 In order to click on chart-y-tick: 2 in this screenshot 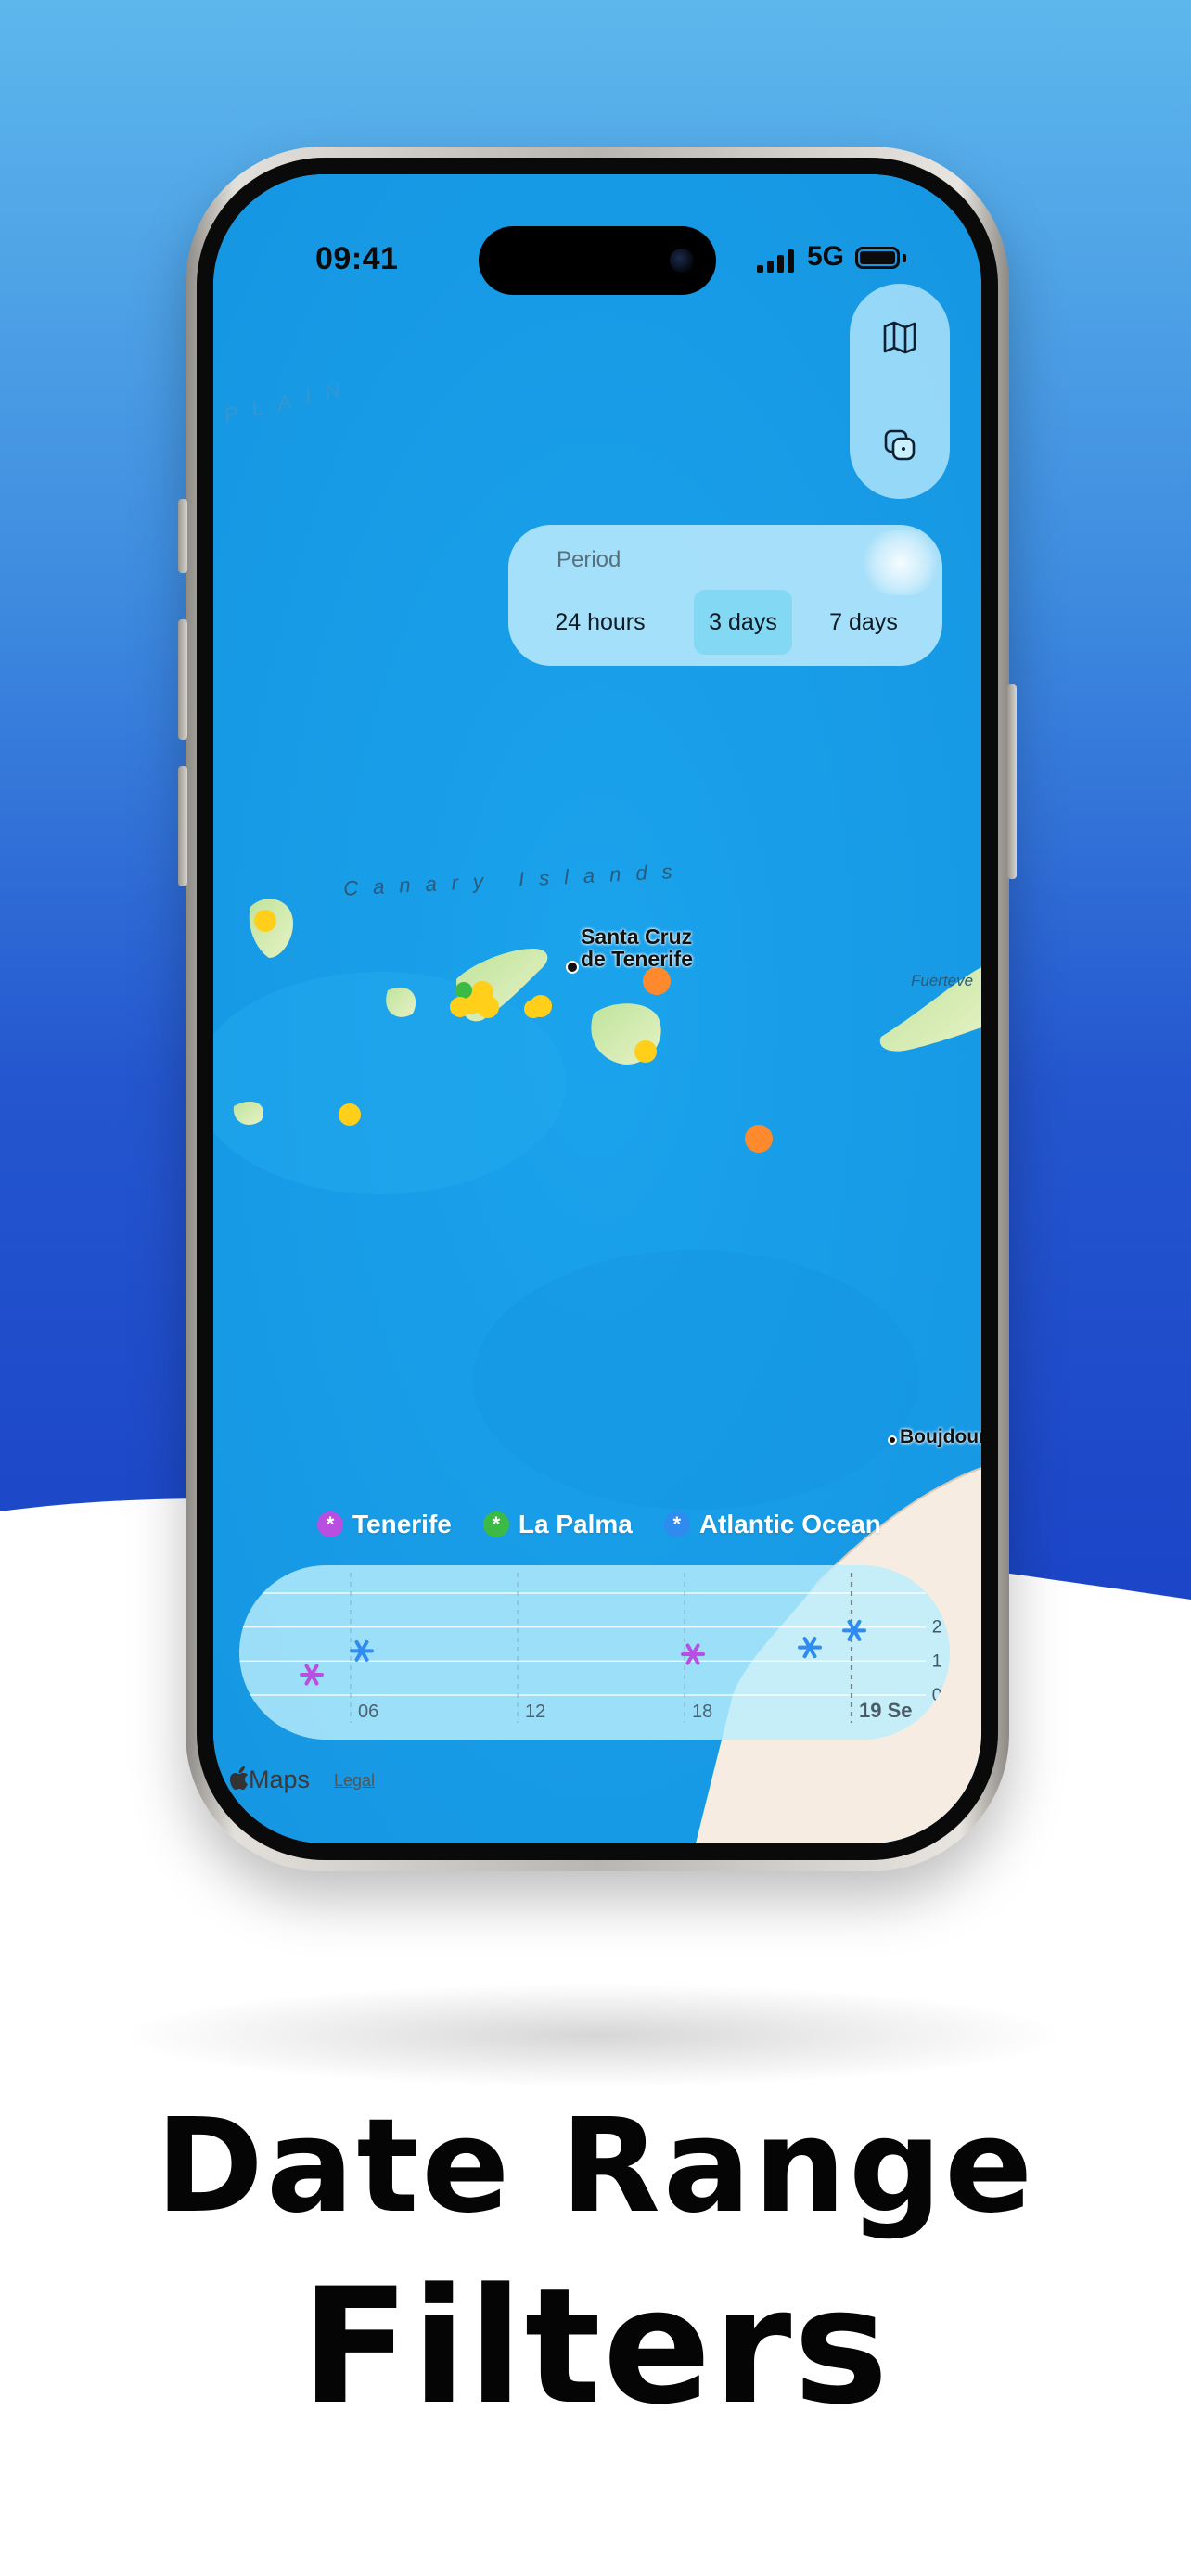, I will do `click(937, 1628)`.